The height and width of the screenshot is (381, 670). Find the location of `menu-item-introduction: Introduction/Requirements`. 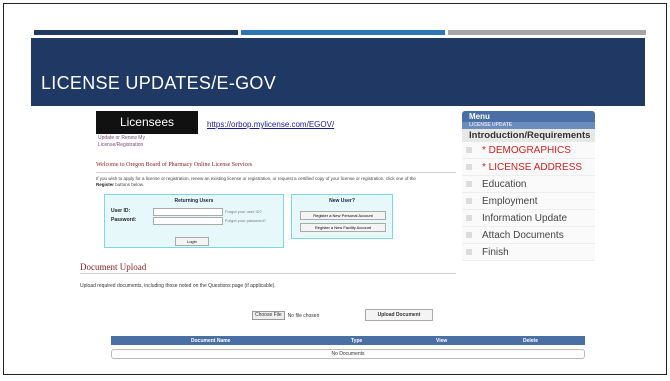

menu-item-introduction: Introduction/Requirements is located at coordinates (528, 135).